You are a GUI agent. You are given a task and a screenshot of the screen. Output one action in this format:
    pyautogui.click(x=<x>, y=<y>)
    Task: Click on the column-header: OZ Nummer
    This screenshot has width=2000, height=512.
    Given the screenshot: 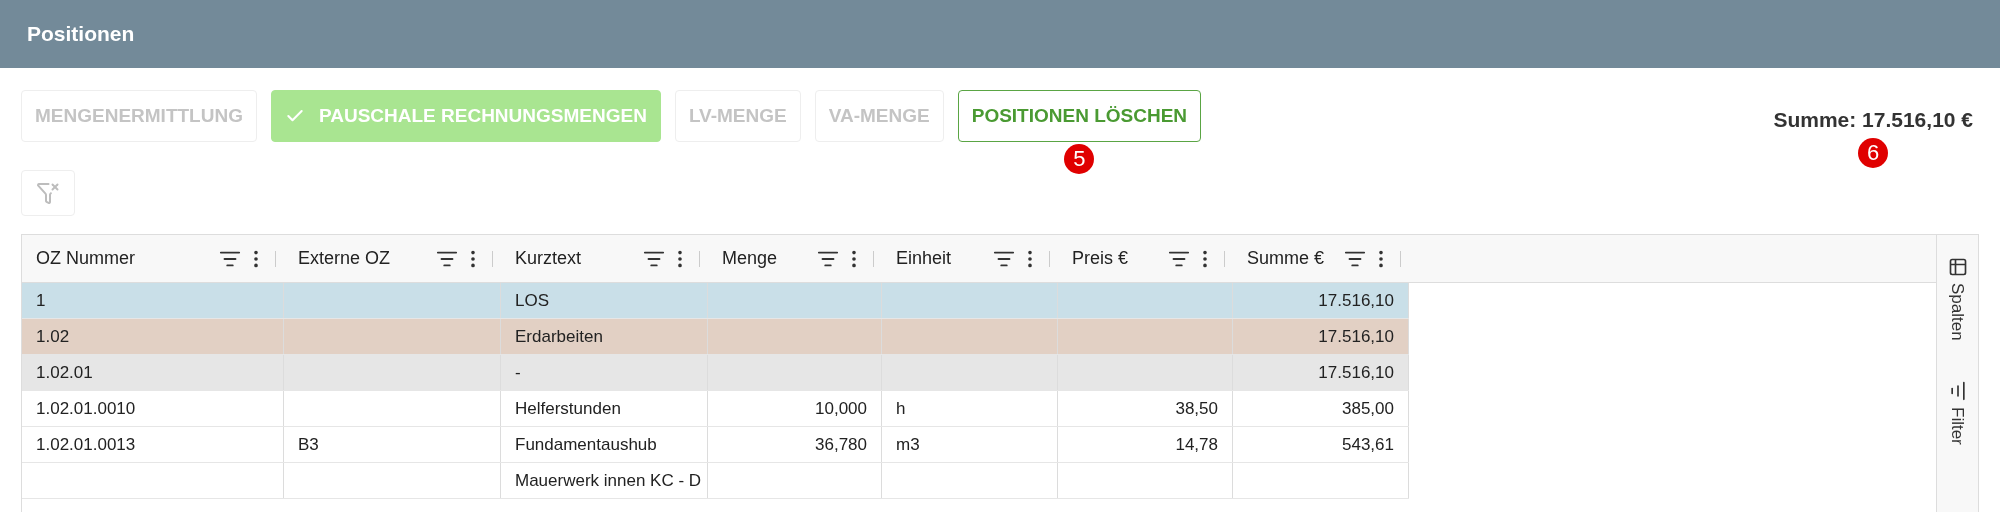 What is the action you would take?
    pyautogui.click(x=153, y=258)
    